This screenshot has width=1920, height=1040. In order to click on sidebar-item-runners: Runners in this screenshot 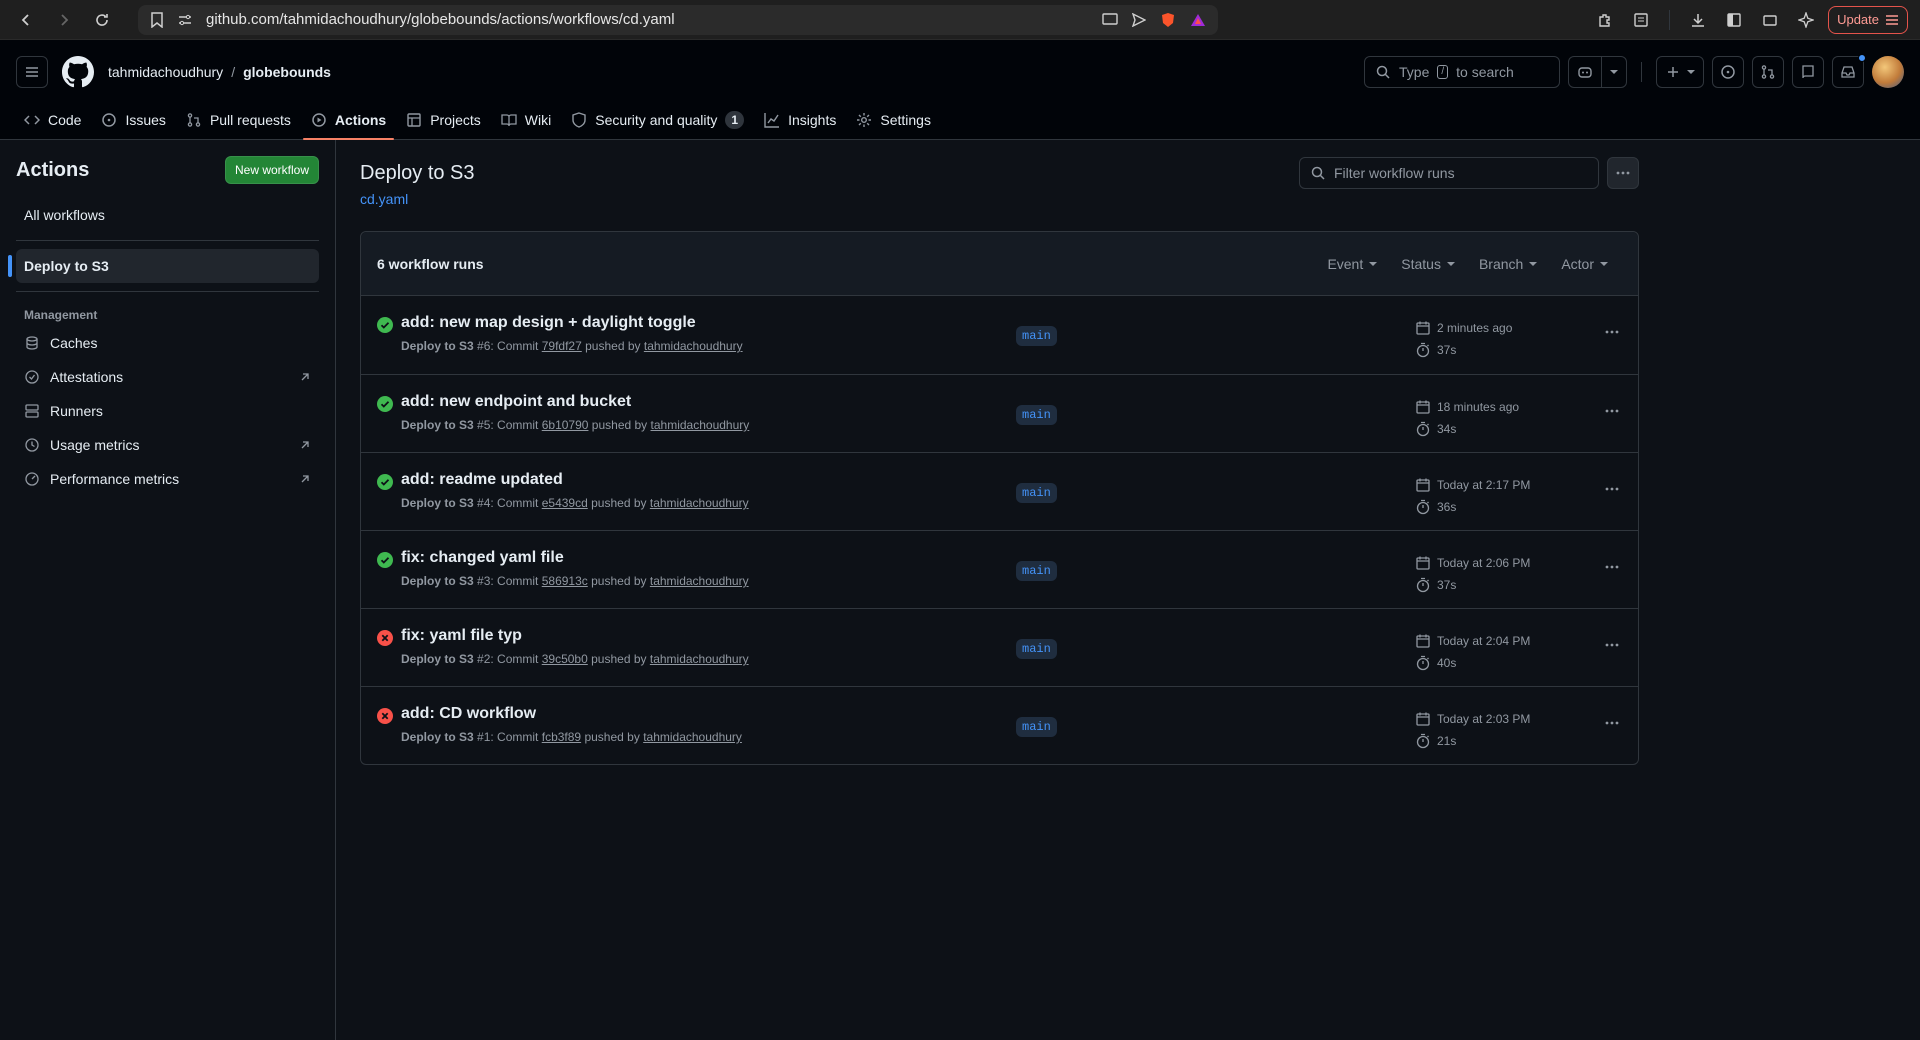, I will do `click(167, 411)`.